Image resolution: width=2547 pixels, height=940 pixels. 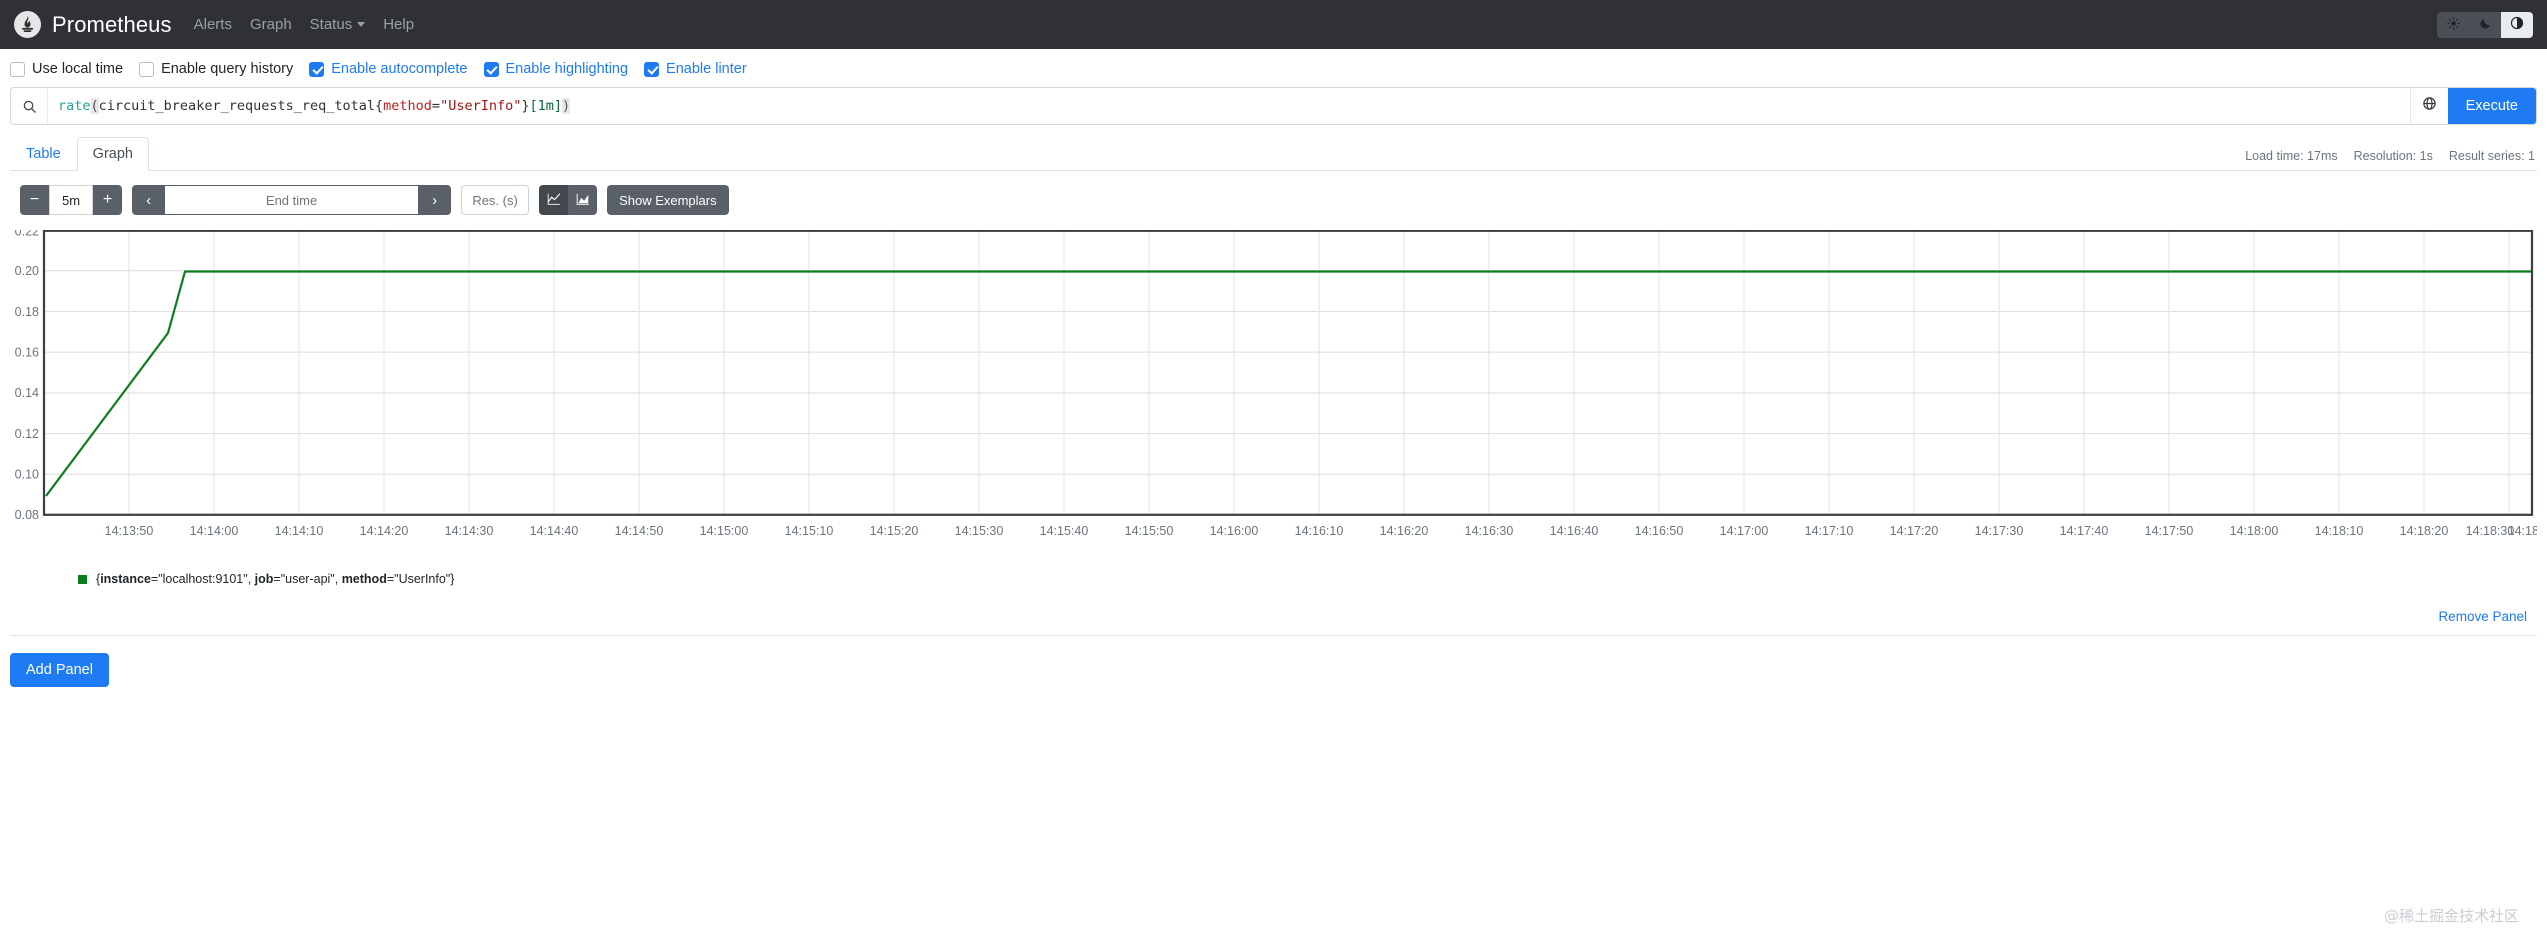 I want to click on next-time-button: ›, so click(x=435, y=200).